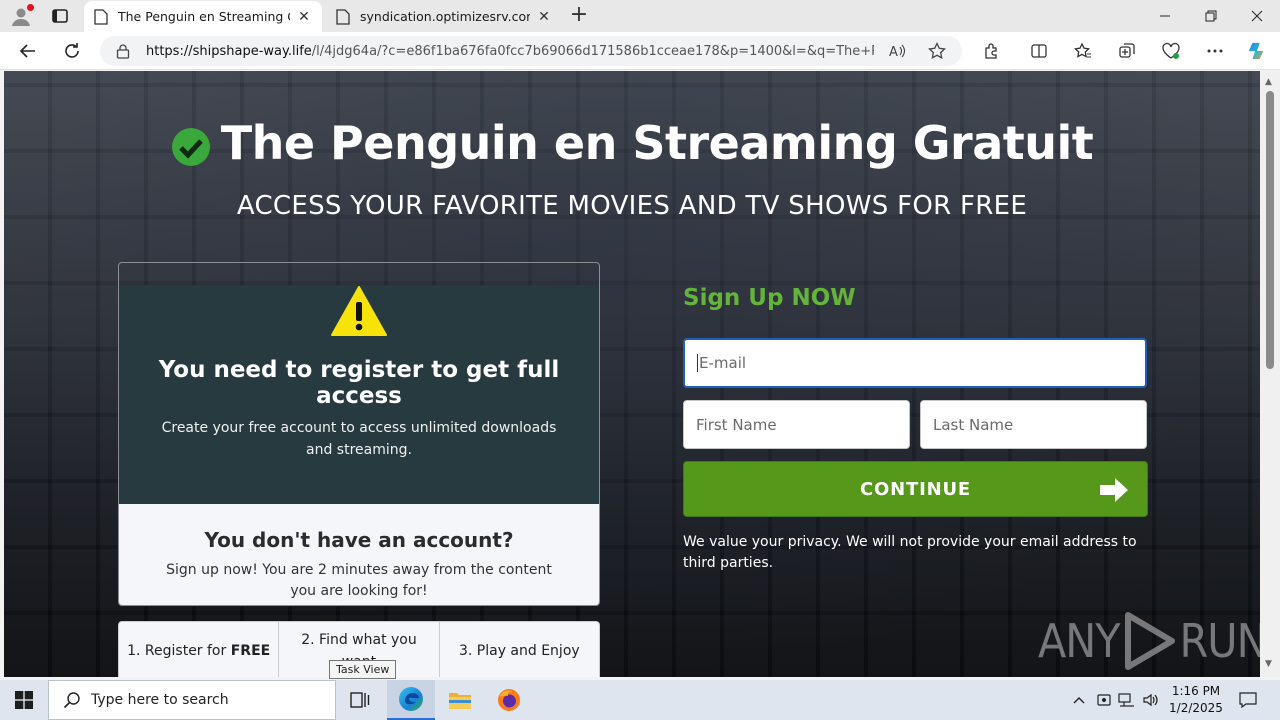 This screenshot has height=720, width=1280. What do you see at coordinates (1215, 51) in the screenshot?
I see `more-icon` at bounding box center [1215, 51].